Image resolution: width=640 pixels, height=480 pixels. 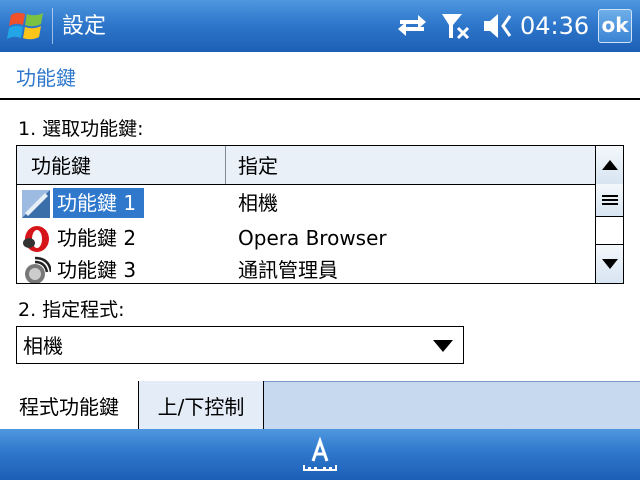 What do you see at coordinates (201, 405) in the screenshot?
I see `tab-up-down-control: 上/下控制` at bounding box center [201, 405].